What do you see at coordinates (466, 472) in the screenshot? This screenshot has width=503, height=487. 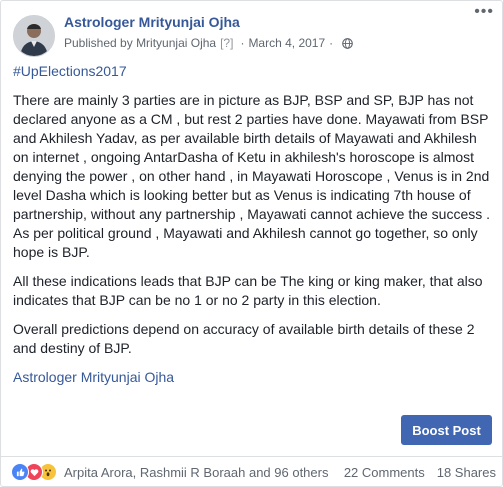 I see `shares-count: 18 Shares` at bounding box center [466, 472].